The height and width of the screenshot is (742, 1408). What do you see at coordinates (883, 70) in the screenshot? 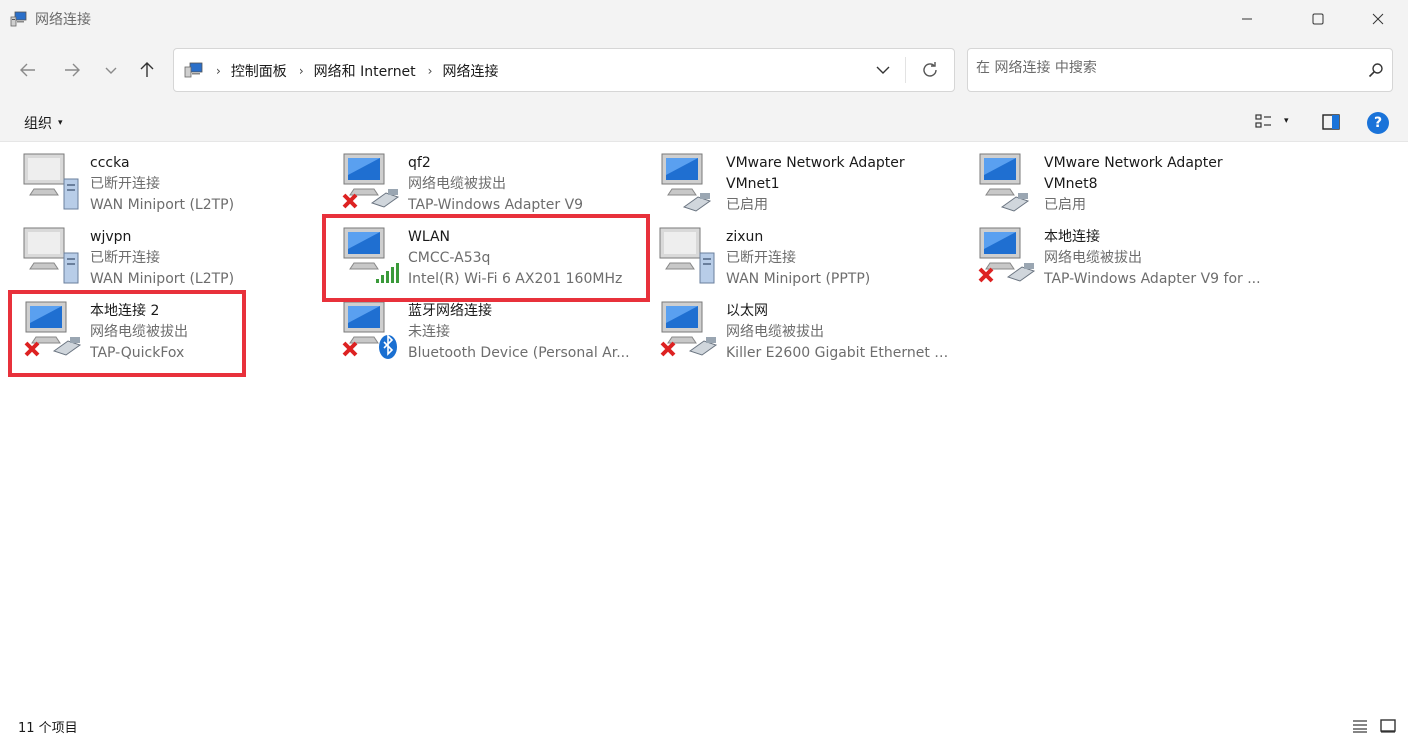
I see `address-dropdown-icon` at bounding box center [883, 70].